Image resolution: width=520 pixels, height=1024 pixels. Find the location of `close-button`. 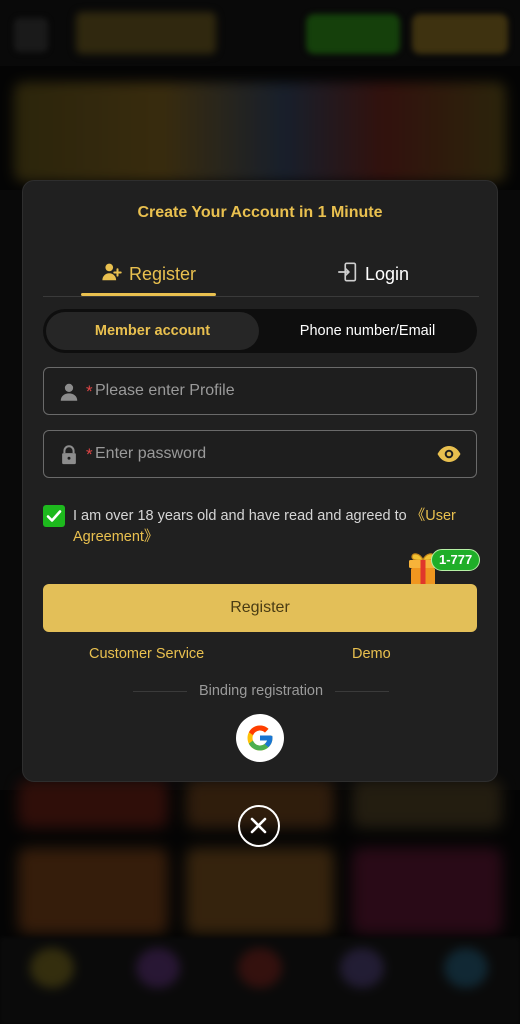

close-button is located at coordinates (259, 826).